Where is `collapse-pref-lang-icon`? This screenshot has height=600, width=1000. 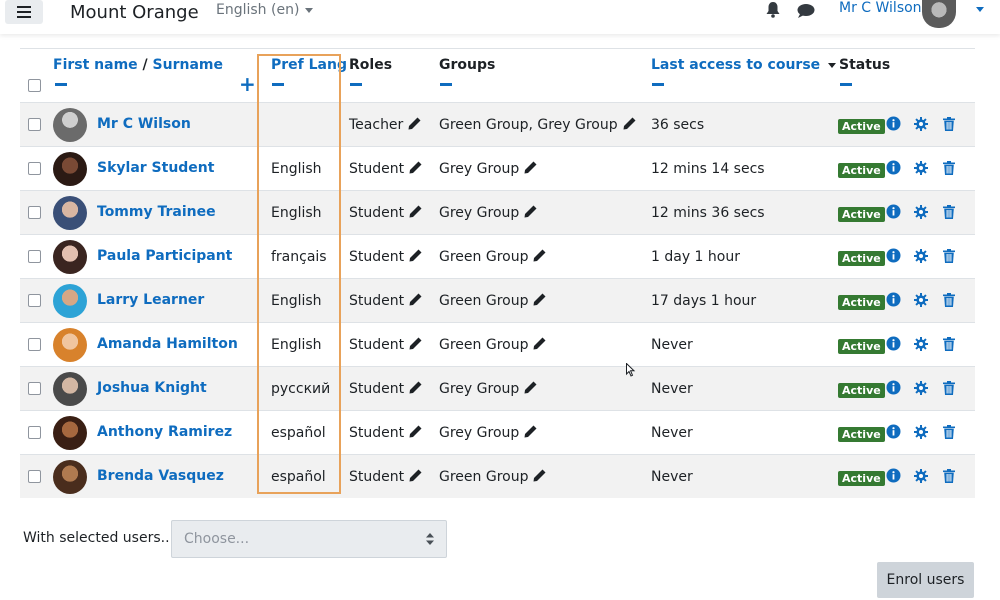
collapse-pref-lang-icon is located at coordinates (278, 84).